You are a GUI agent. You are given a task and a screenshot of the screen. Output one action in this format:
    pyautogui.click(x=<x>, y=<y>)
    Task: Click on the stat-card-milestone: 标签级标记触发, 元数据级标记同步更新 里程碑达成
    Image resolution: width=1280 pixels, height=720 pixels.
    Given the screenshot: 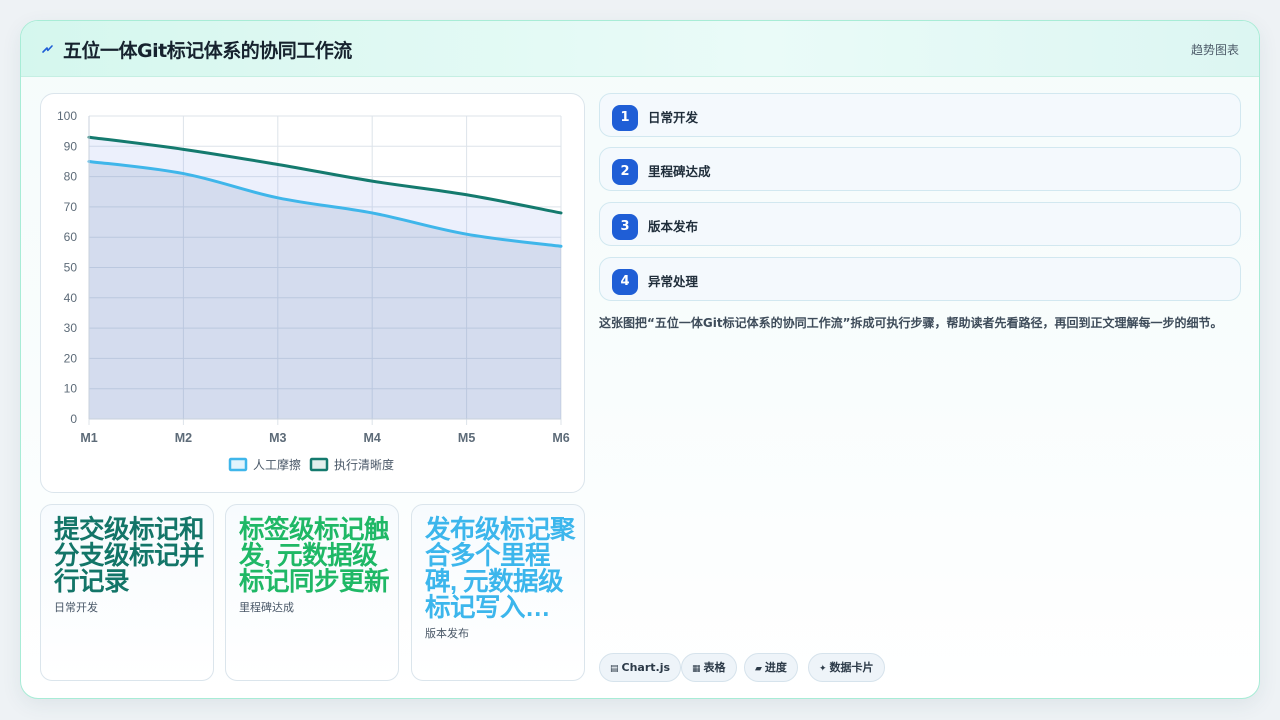 What is the action you would take?
    pyautogui.click(x=312, y=592)
    